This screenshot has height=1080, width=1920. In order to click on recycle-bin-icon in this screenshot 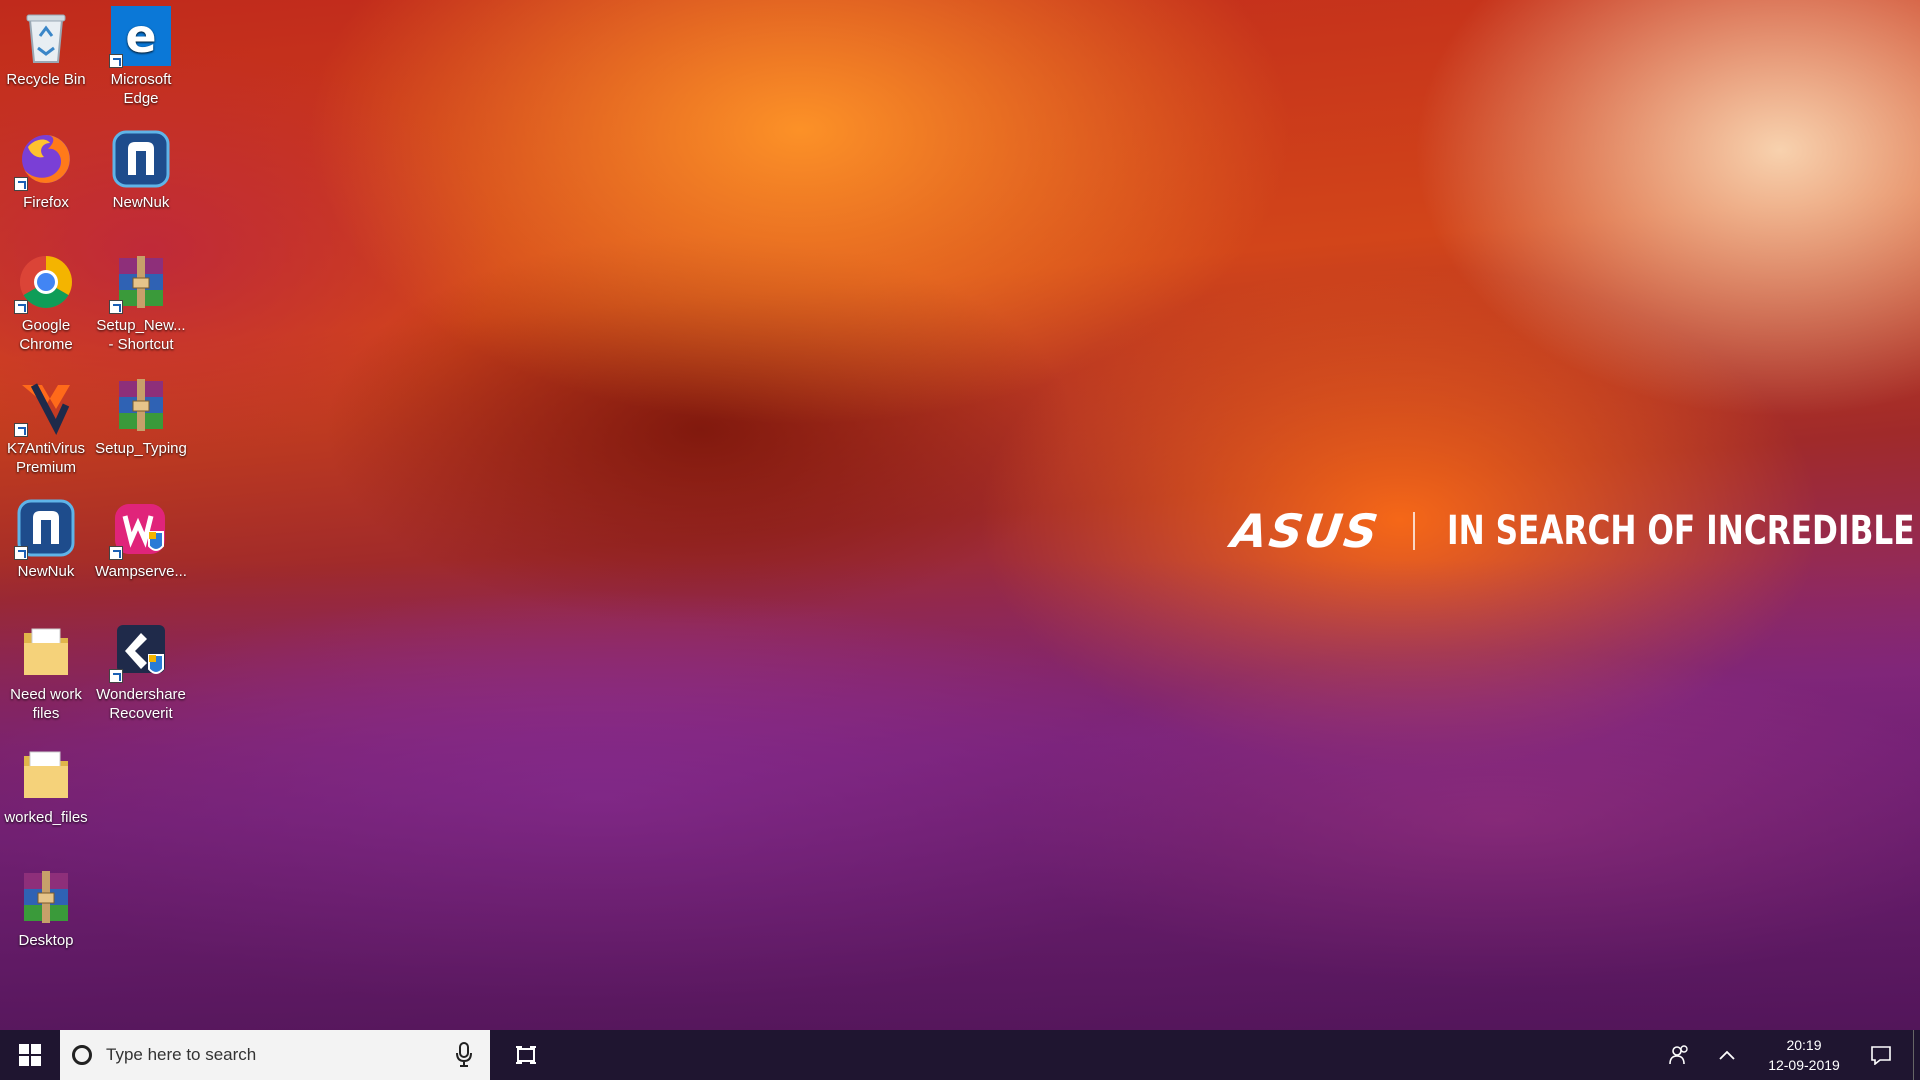, I will do `click(46, 36)`.